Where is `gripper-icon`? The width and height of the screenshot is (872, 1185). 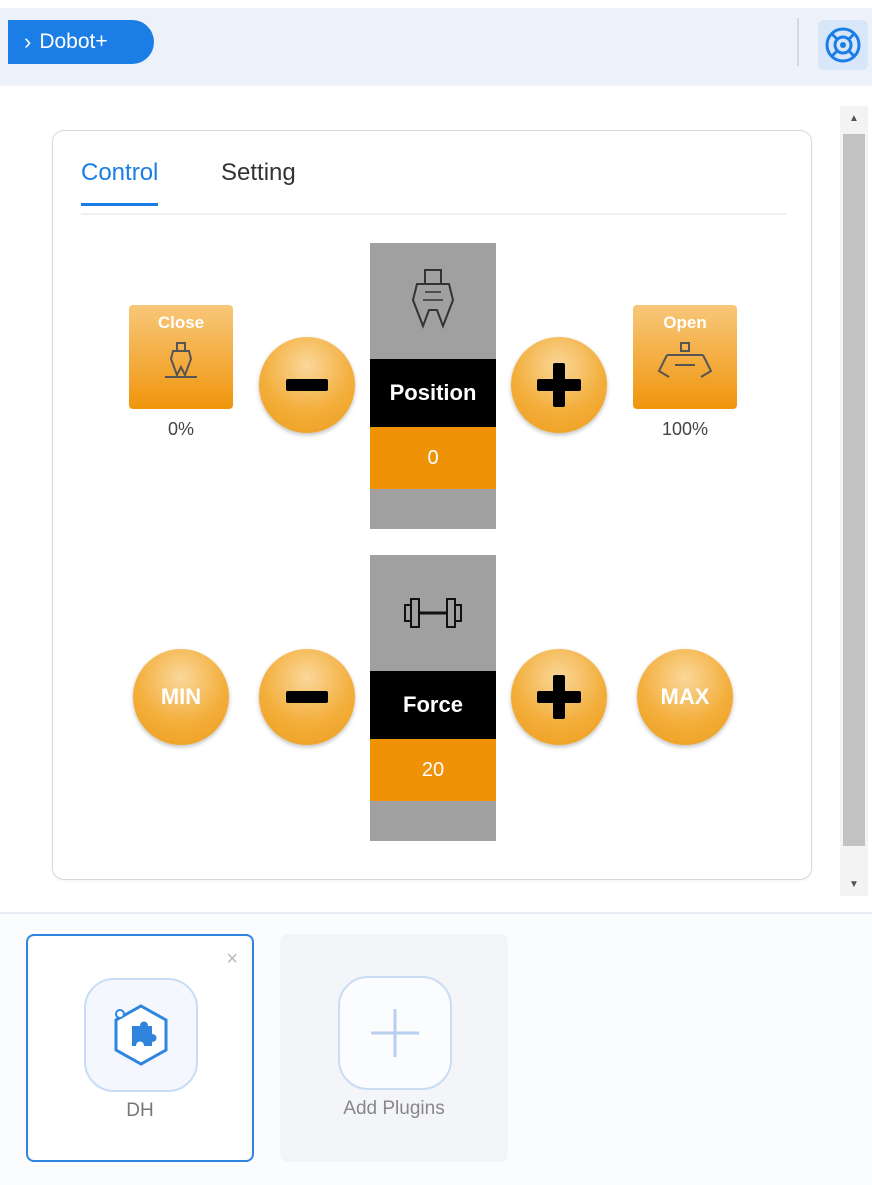
gripper-icon is located at coordinates (433, 299).